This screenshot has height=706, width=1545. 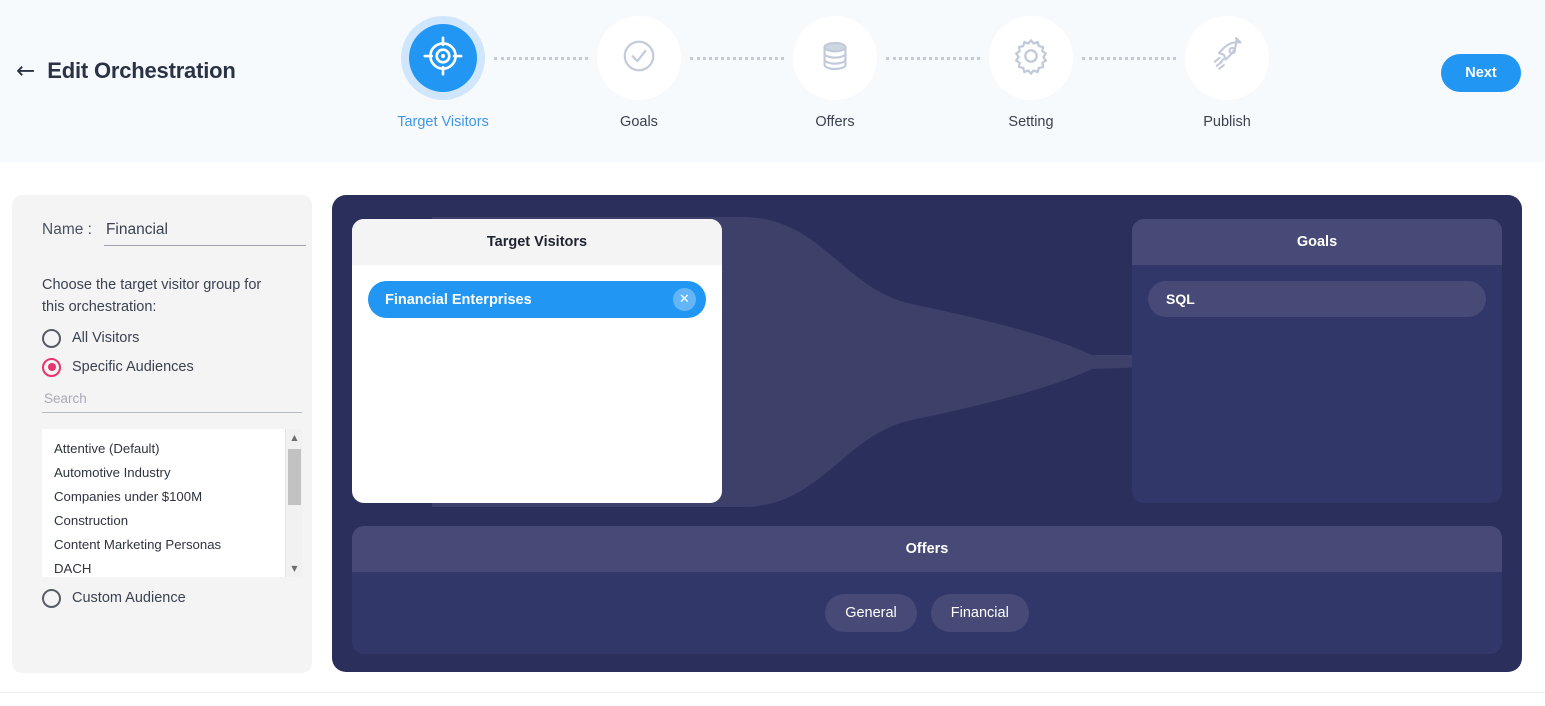 What do you see at coordinates (67, 229) in the screenshot?
I see `name-label: Name :` at bounding box center [67, 229].